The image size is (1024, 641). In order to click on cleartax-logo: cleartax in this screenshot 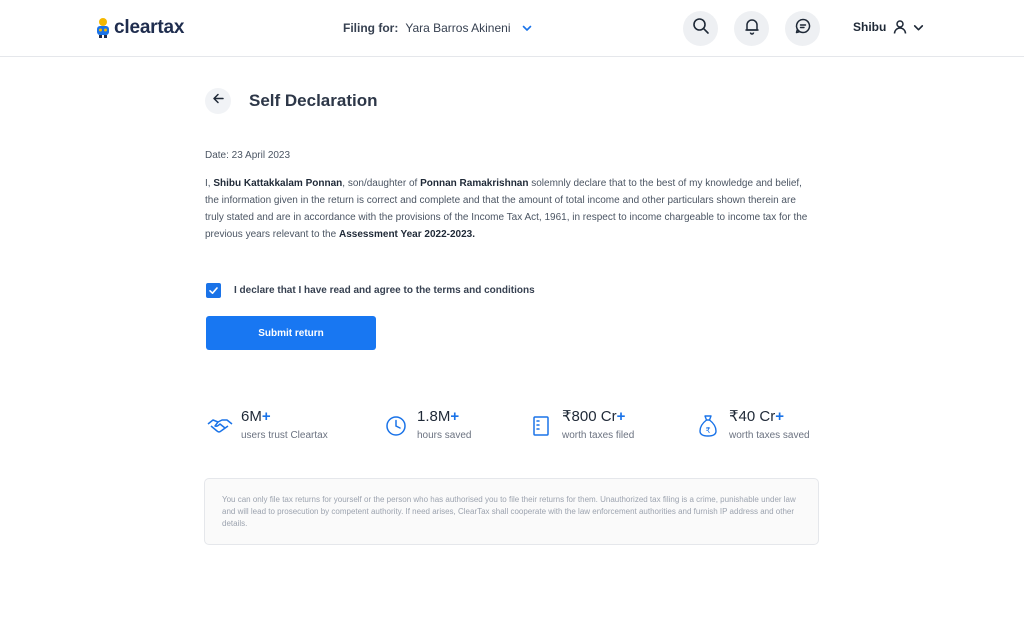, I will do `click(139, 28)`.